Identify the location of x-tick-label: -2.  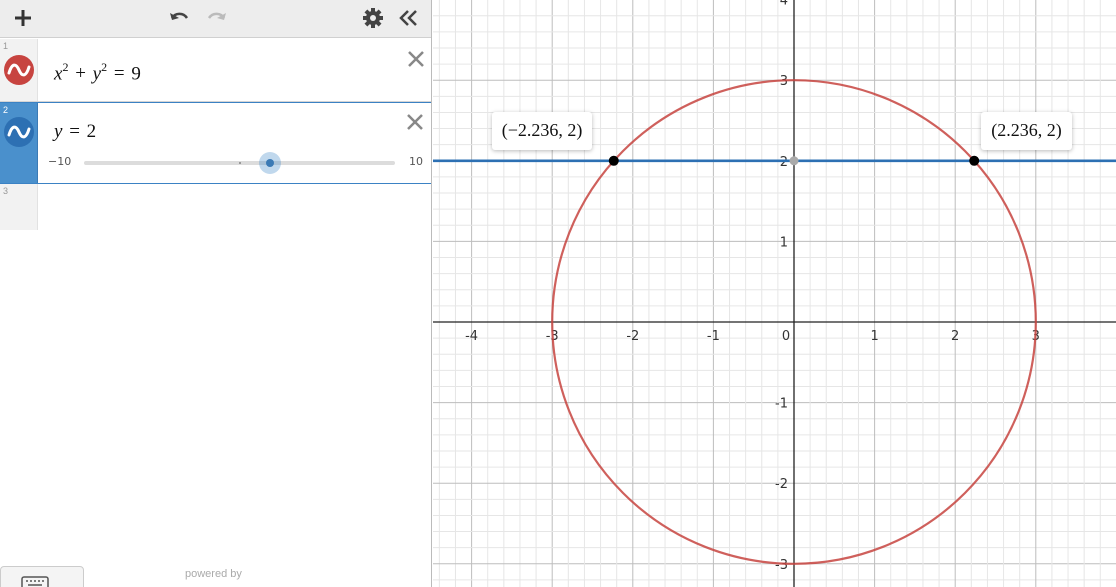
(632, 336).